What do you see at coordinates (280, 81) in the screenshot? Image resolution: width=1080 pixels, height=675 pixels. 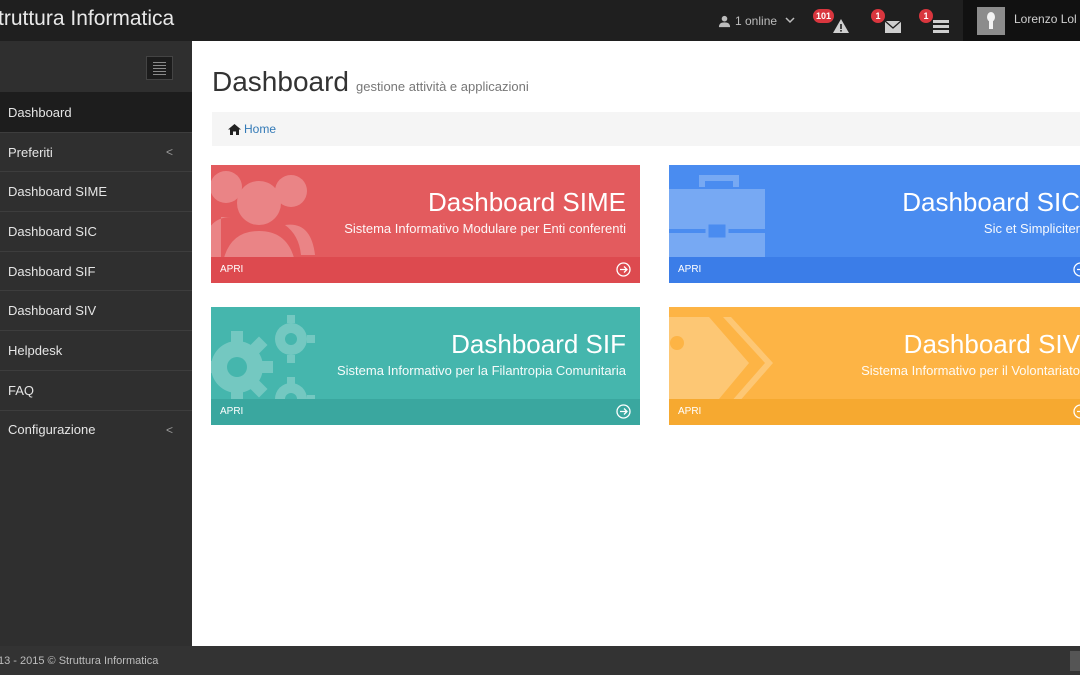 I see `page-title: Dashboard` at bounding box center [280, 81].